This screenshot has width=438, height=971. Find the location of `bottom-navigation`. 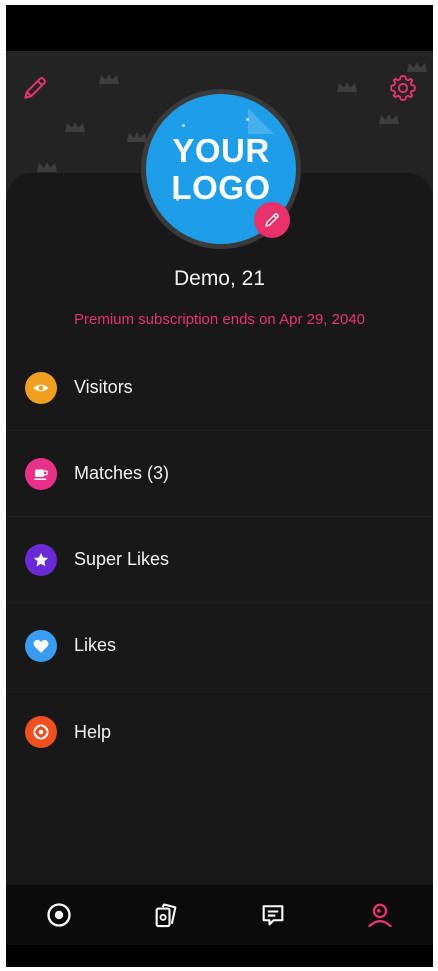

bottom-navigation is located at coordinates (219, 915).